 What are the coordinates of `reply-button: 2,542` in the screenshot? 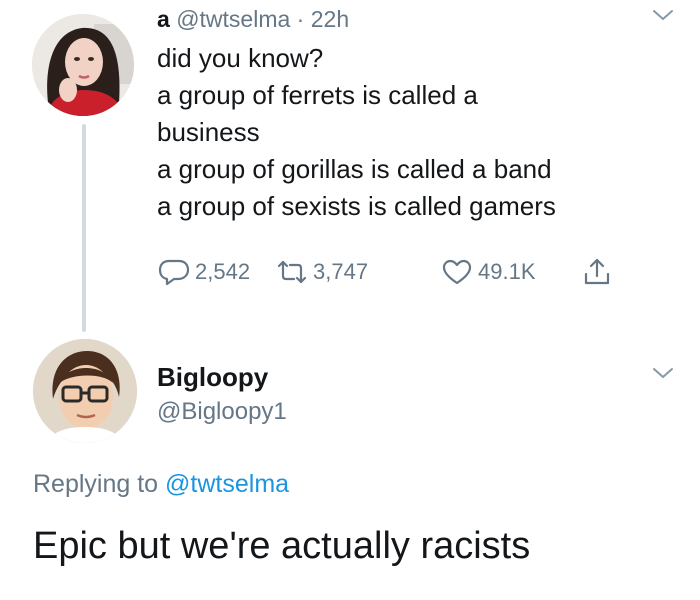 It's located at (203, 272).